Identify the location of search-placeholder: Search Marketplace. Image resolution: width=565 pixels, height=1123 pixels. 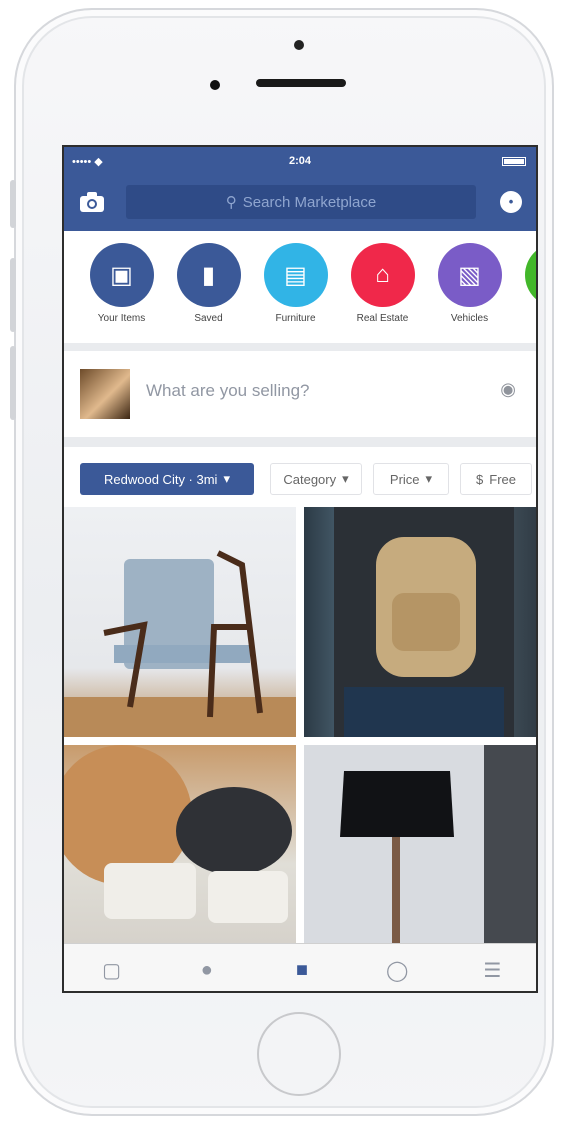
(309, 202).